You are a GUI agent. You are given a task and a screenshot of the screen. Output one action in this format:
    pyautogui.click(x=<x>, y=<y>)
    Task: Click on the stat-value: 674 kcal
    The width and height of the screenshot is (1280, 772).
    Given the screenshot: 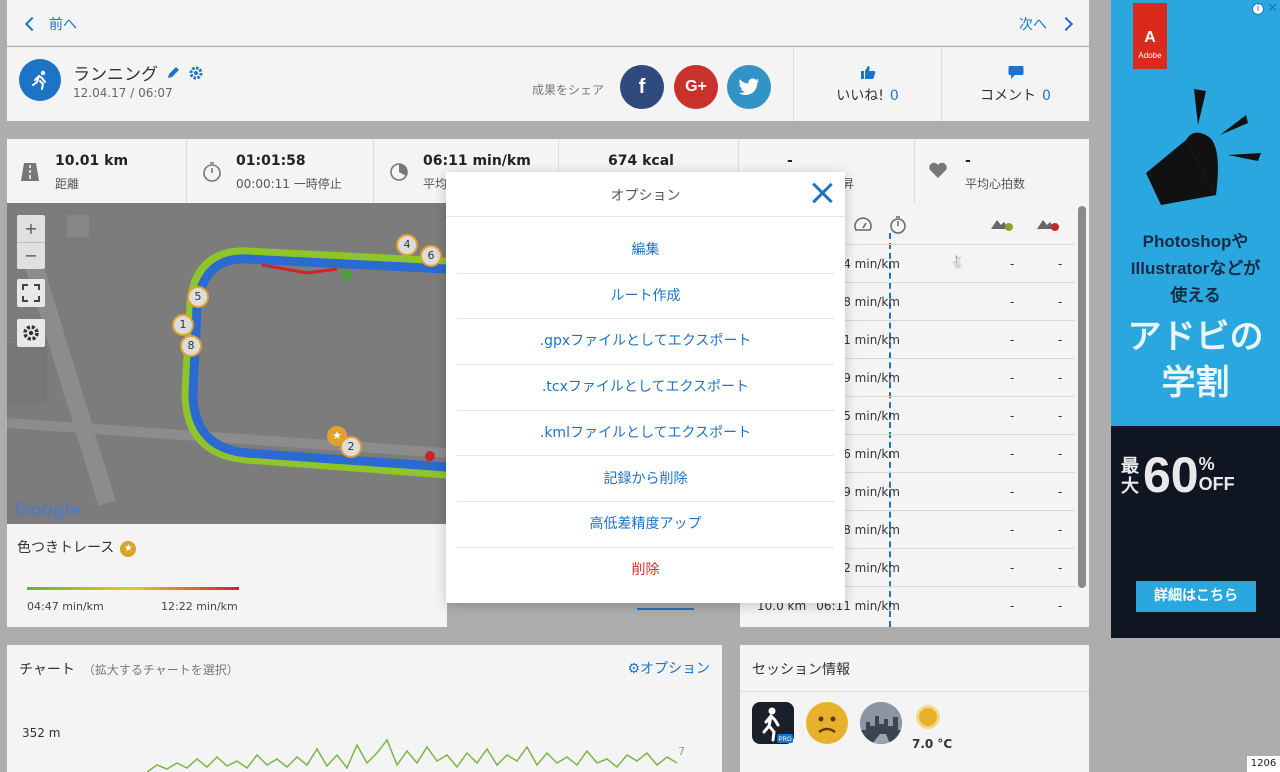 What is the action you would take?
    pyautogui.click(x=641, y=161)
    